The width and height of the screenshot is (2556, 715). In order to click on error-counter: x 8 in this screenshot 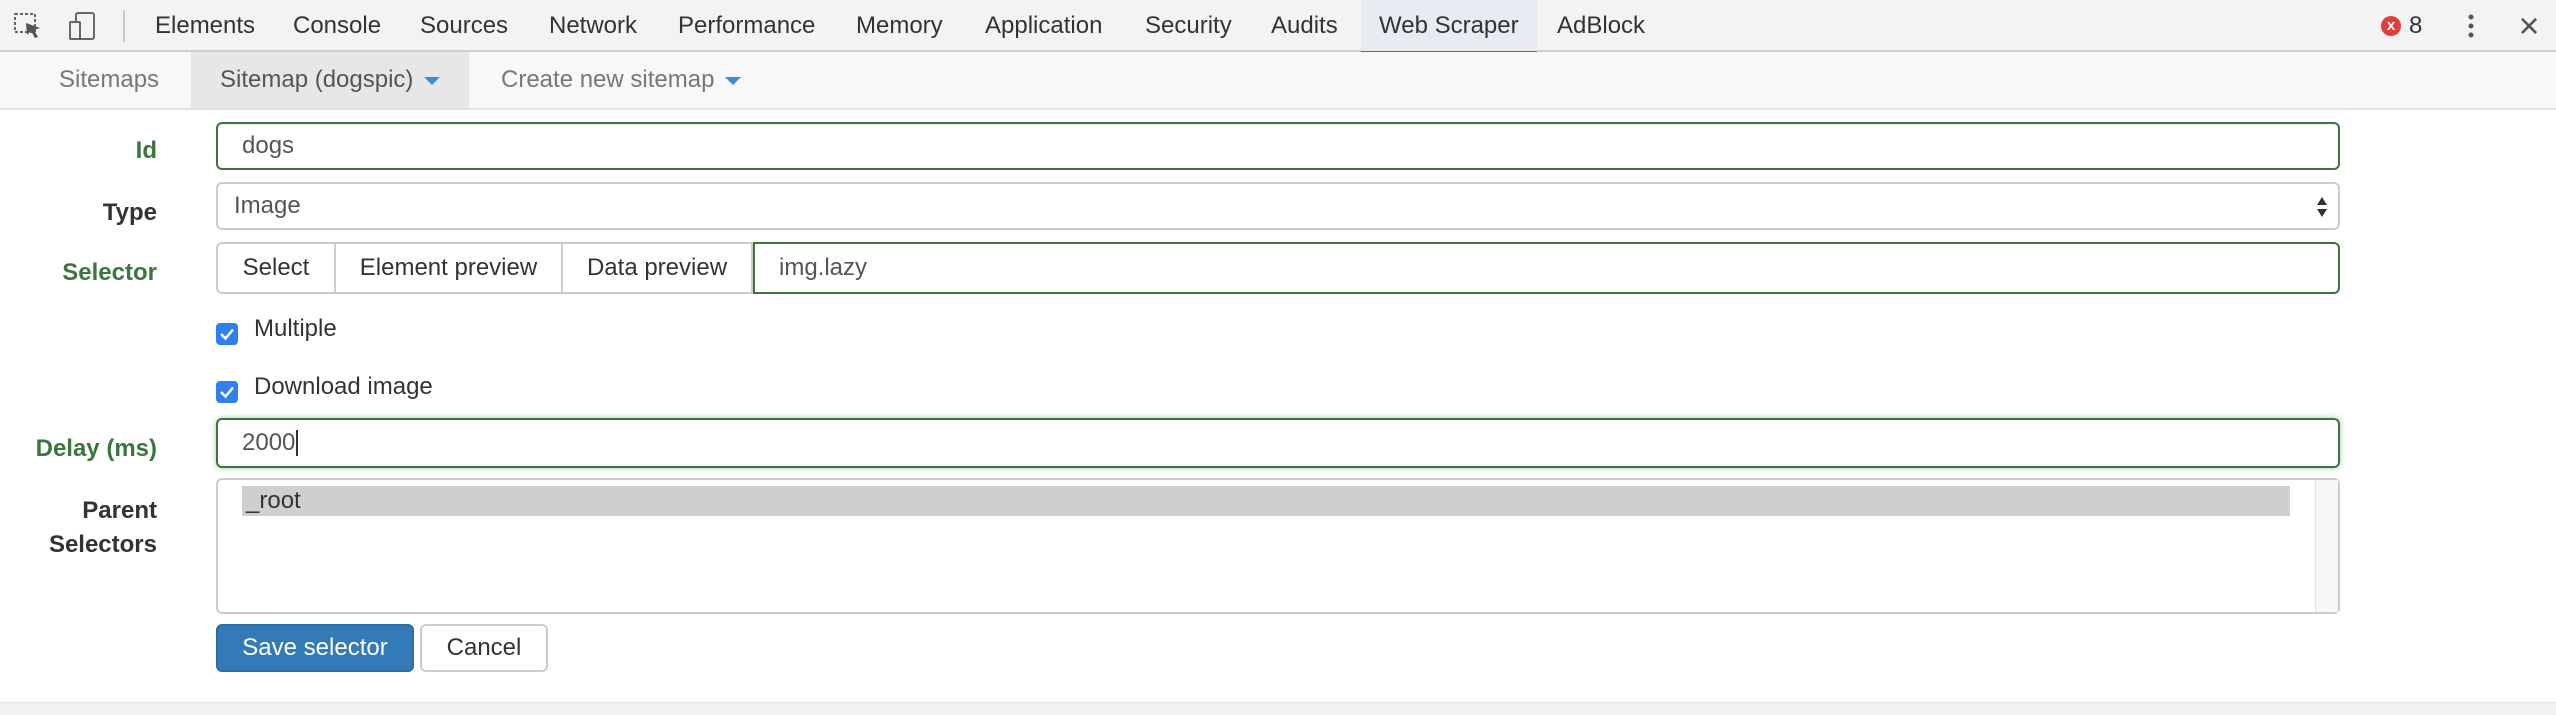, I will do `click(2402, 25)`.